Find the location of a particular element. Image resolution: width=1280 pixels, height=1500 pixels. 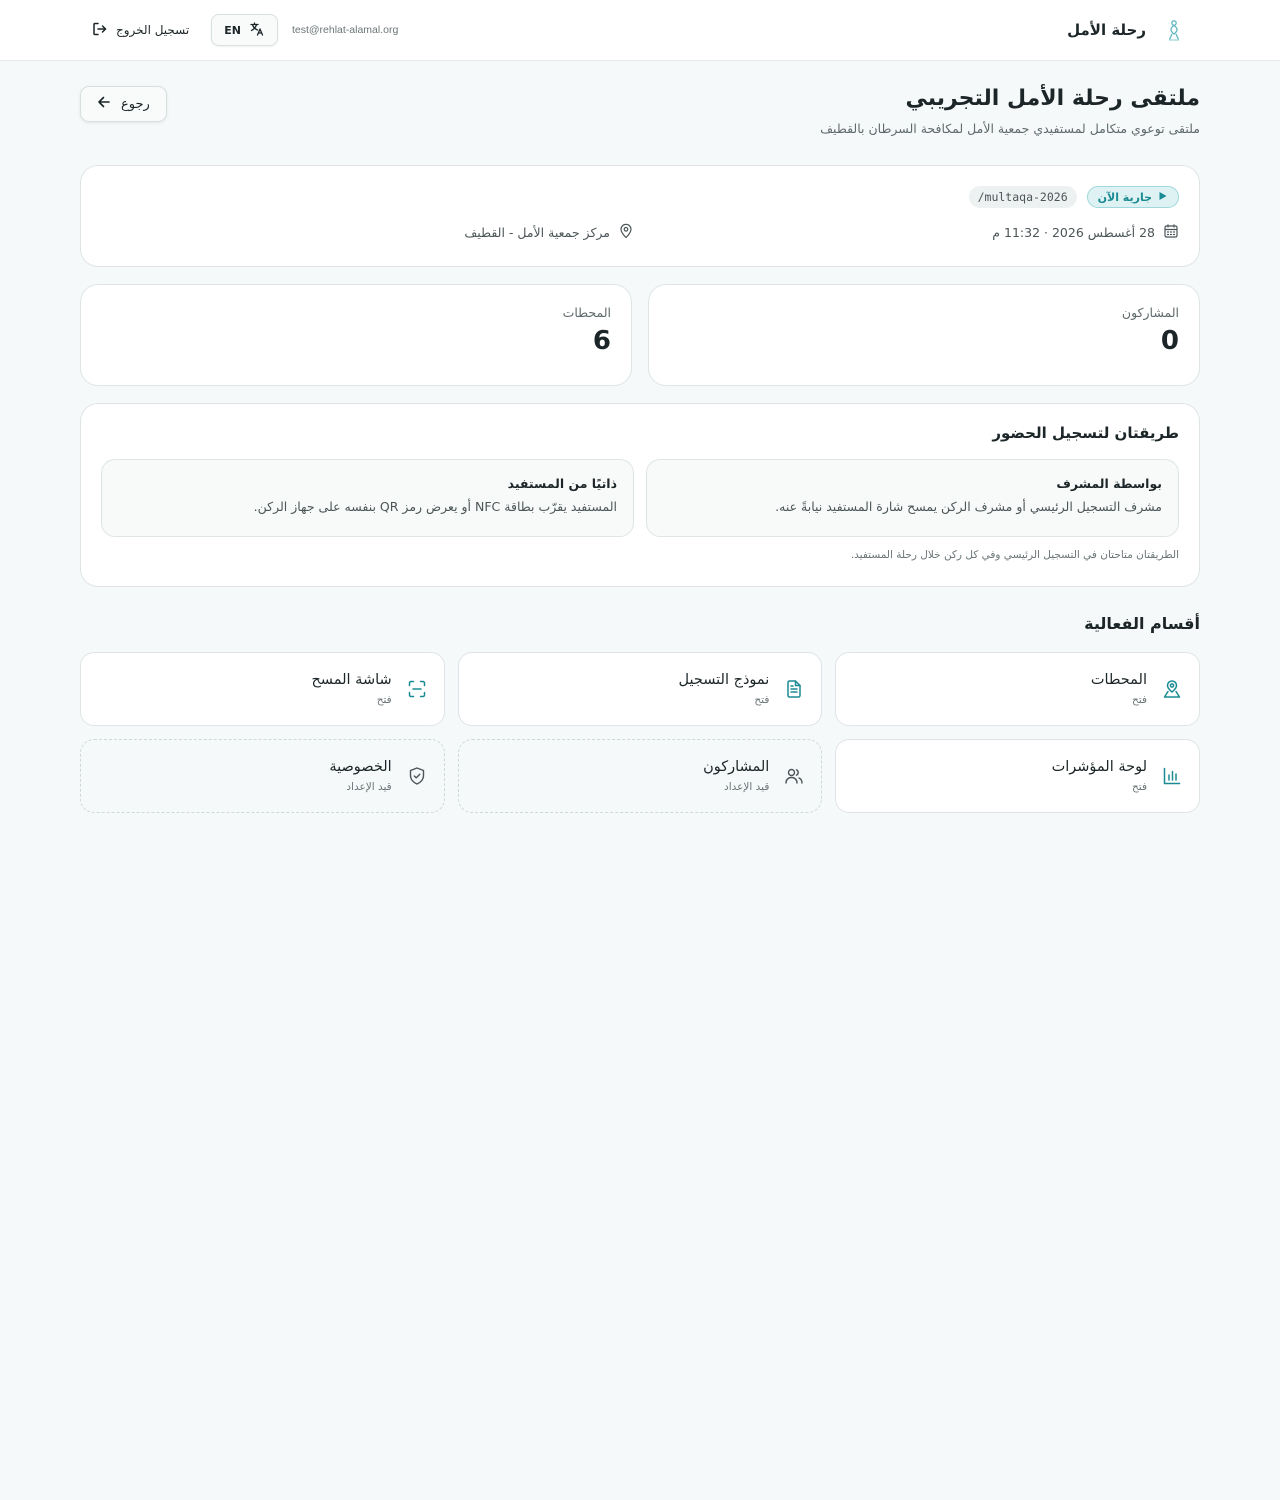

tile-title: المحطات is located at coordinates (1118, 680).